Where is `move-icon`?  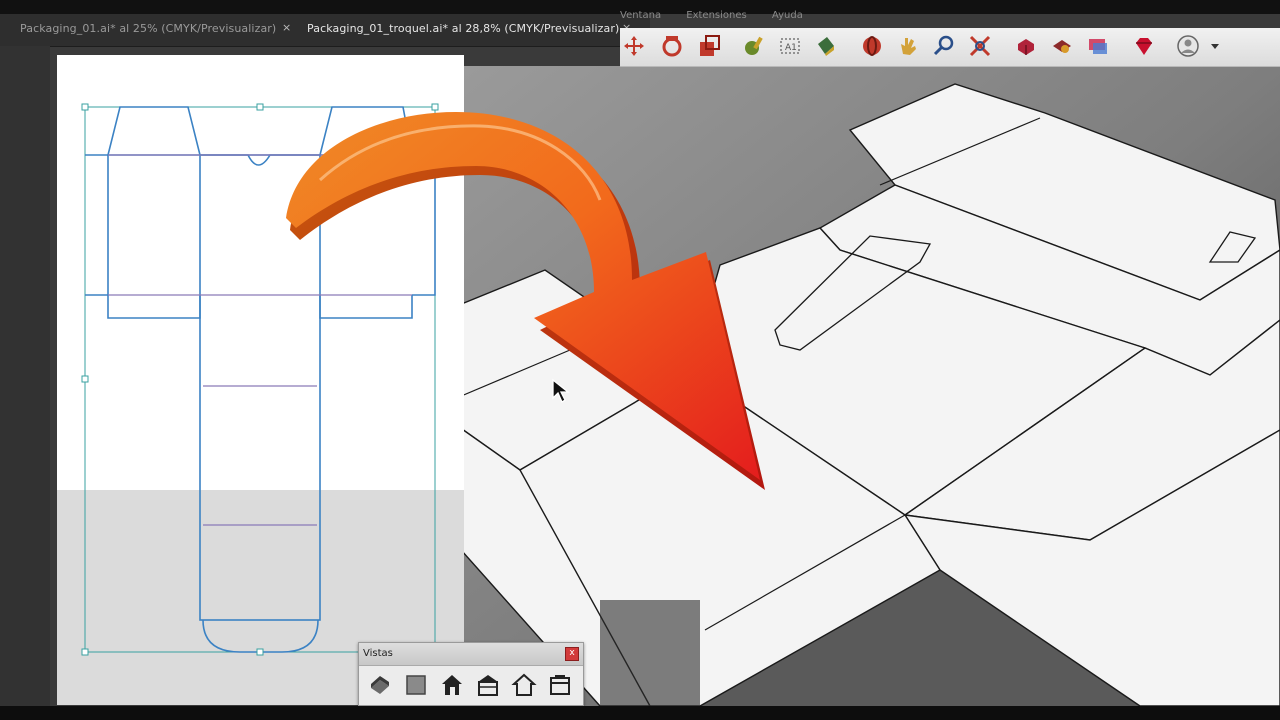 move-icon is located at coordinates (634, 46).